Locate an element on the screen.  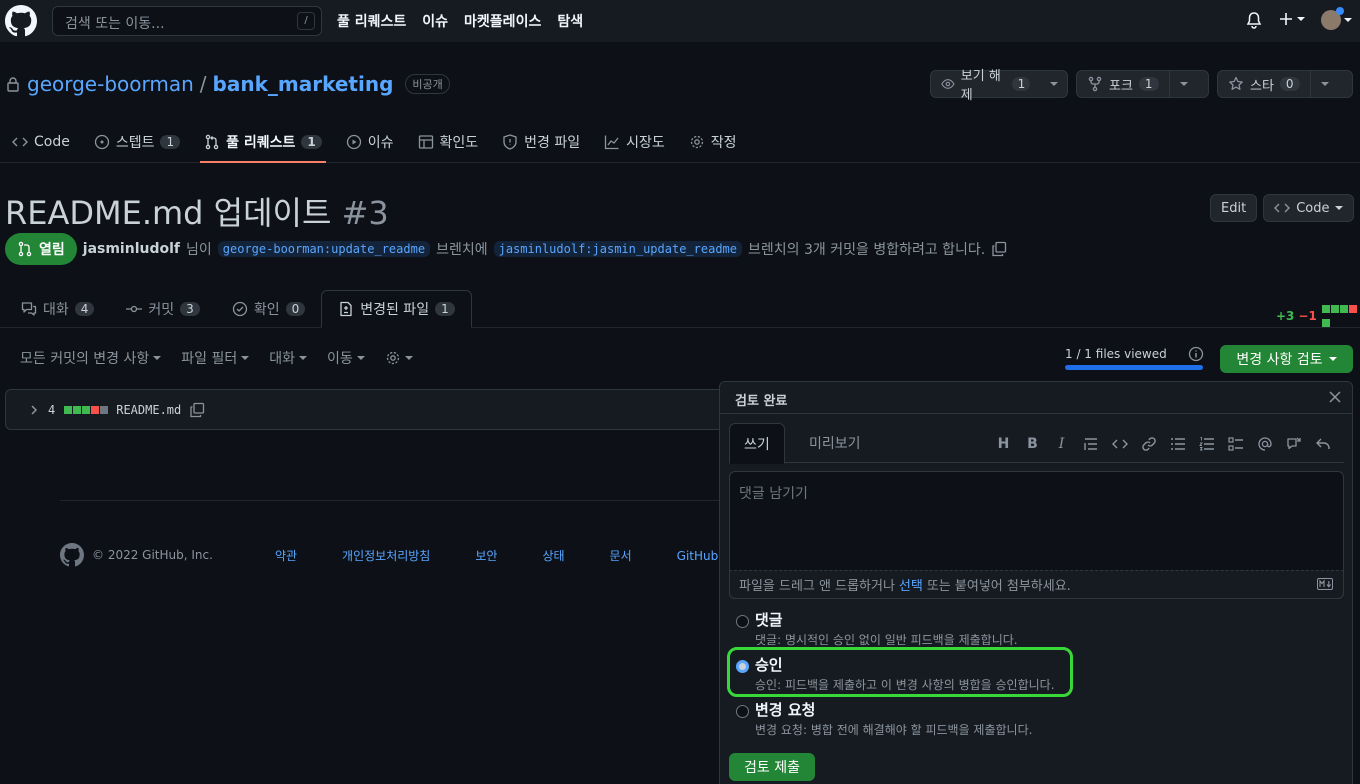
quote-icon is located at coordinates (1090, 443).